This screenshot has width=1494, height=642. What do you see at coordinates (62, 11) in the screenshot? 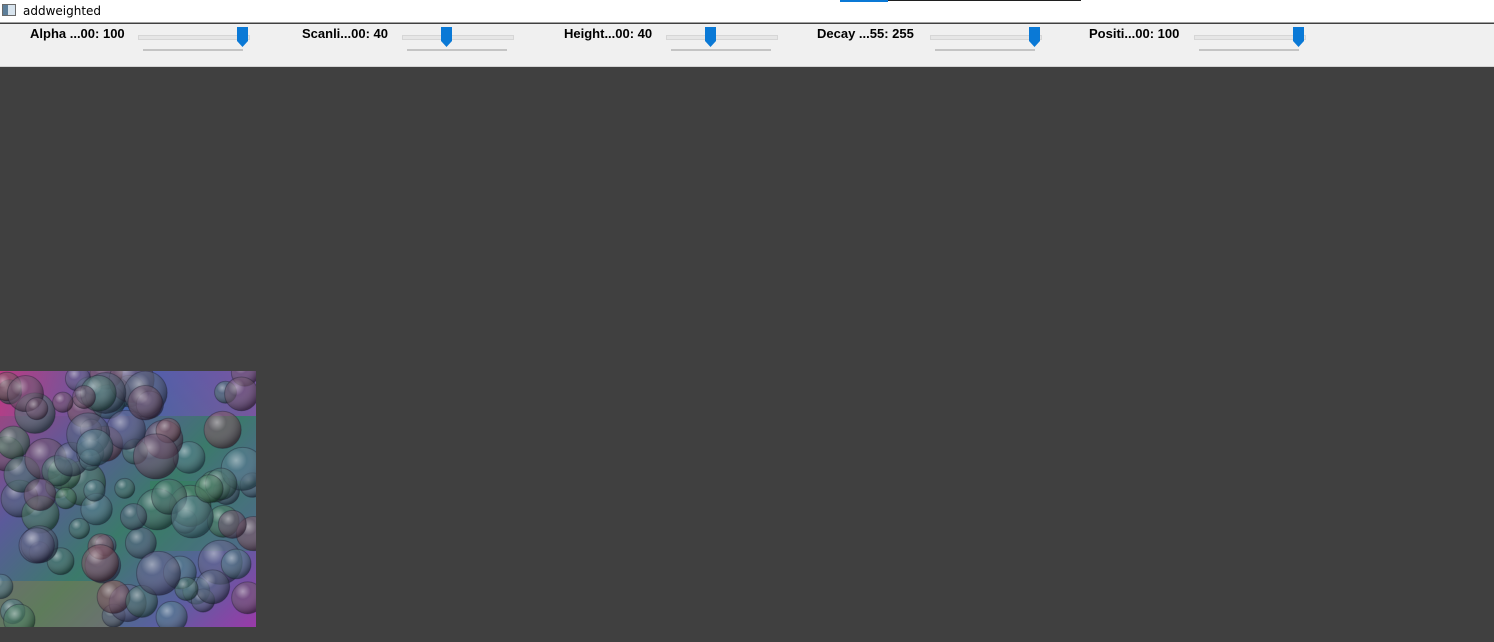
I see `window-title: addweighted` at bounding box center [62, 11].